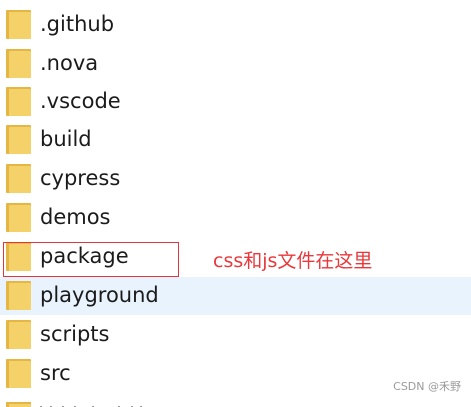  What do you see at coordinates (235, 335) in the screenshot?
I see `folder-row-scripts: scripts` at bounding box center [235, 335].